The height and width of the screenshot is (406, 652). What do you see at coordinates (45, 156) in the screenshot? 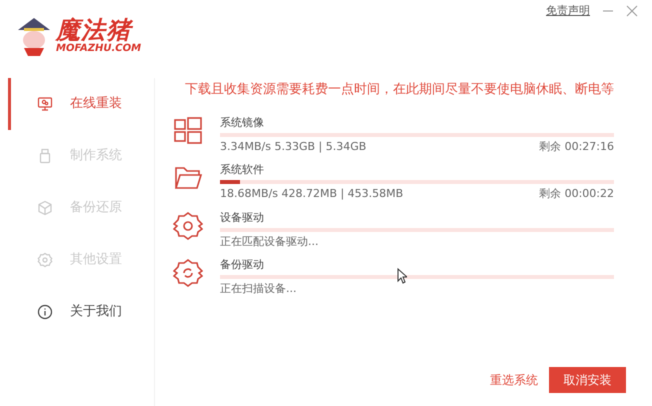
I see `usb-drive-icon` at bounding box center [45, 156].